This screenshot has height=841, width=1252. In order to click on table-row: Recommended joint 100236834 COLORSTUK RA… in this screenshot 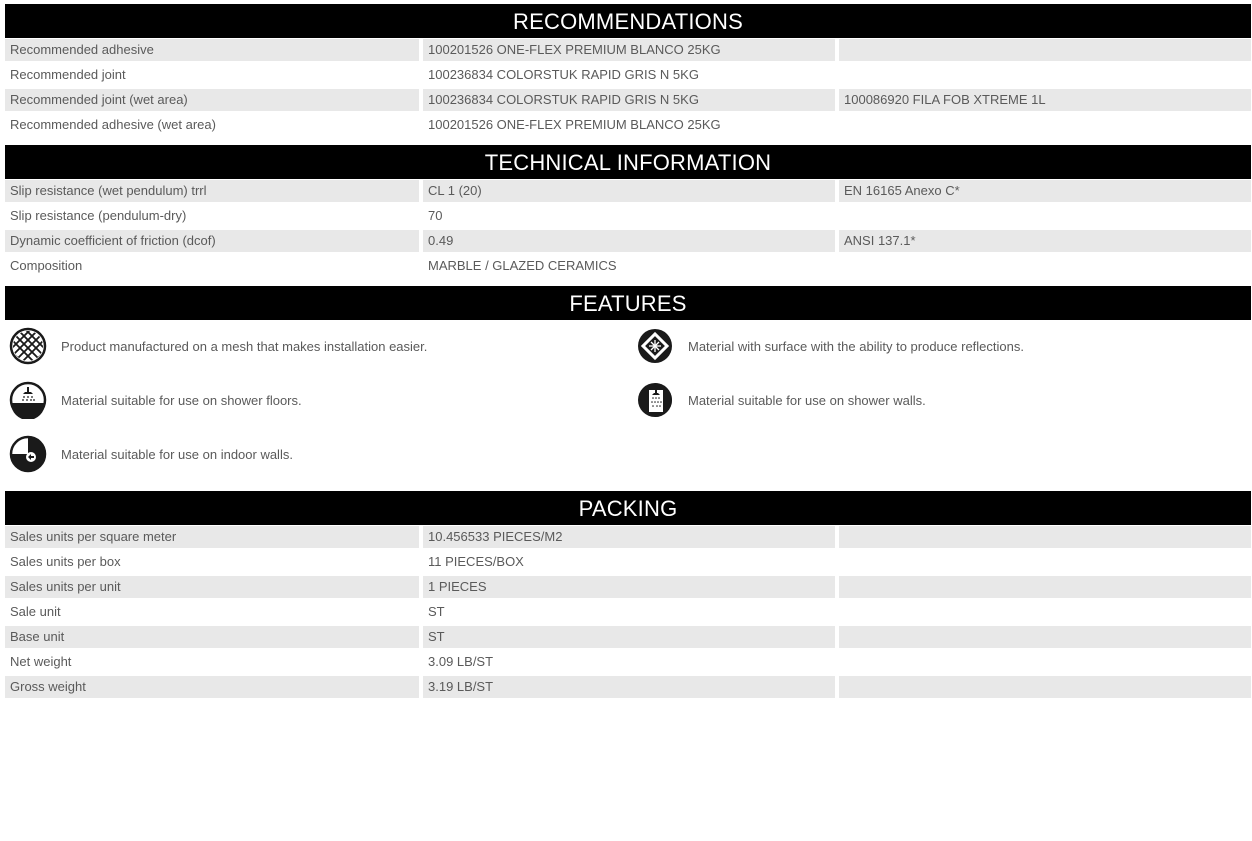, I will do `click(628, 74)`.